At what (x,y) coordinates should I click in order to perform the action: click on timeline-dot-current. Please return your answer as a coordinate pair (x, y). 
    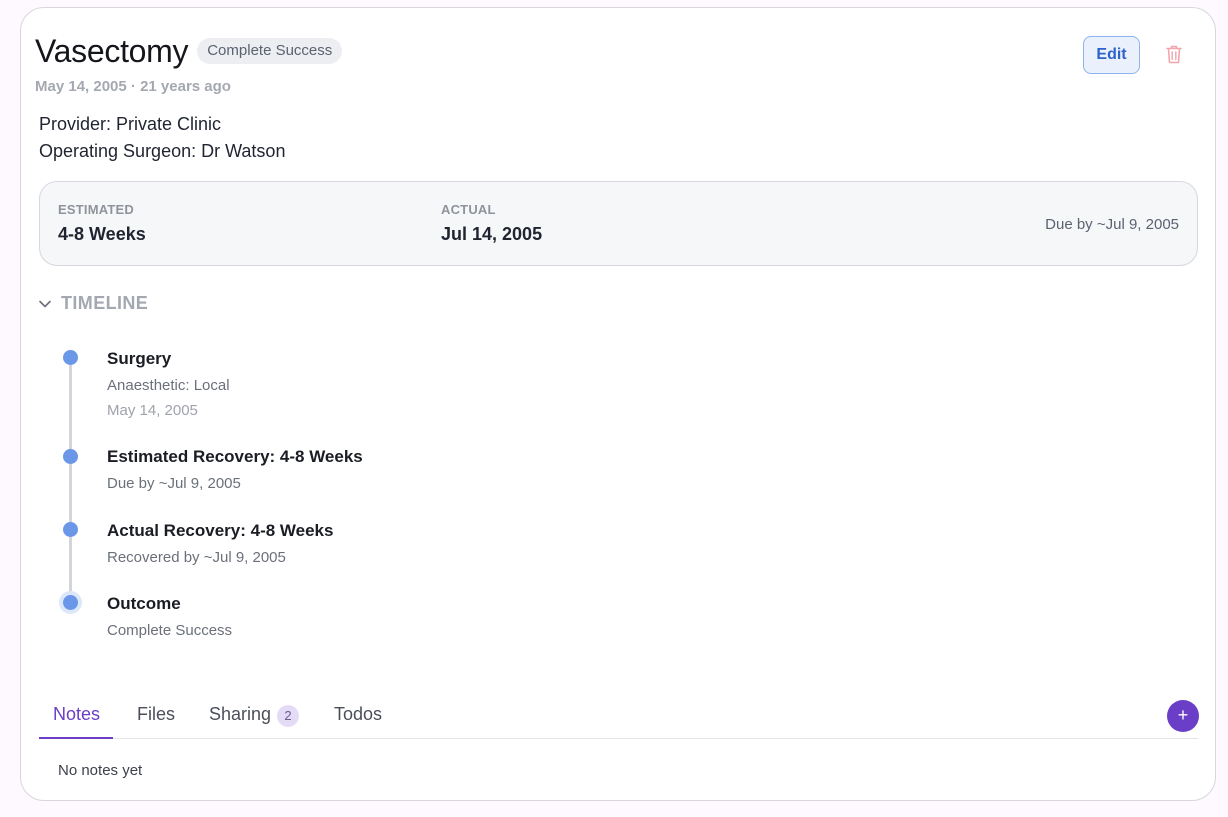
    Looking at the image, I should click on (70, 602).